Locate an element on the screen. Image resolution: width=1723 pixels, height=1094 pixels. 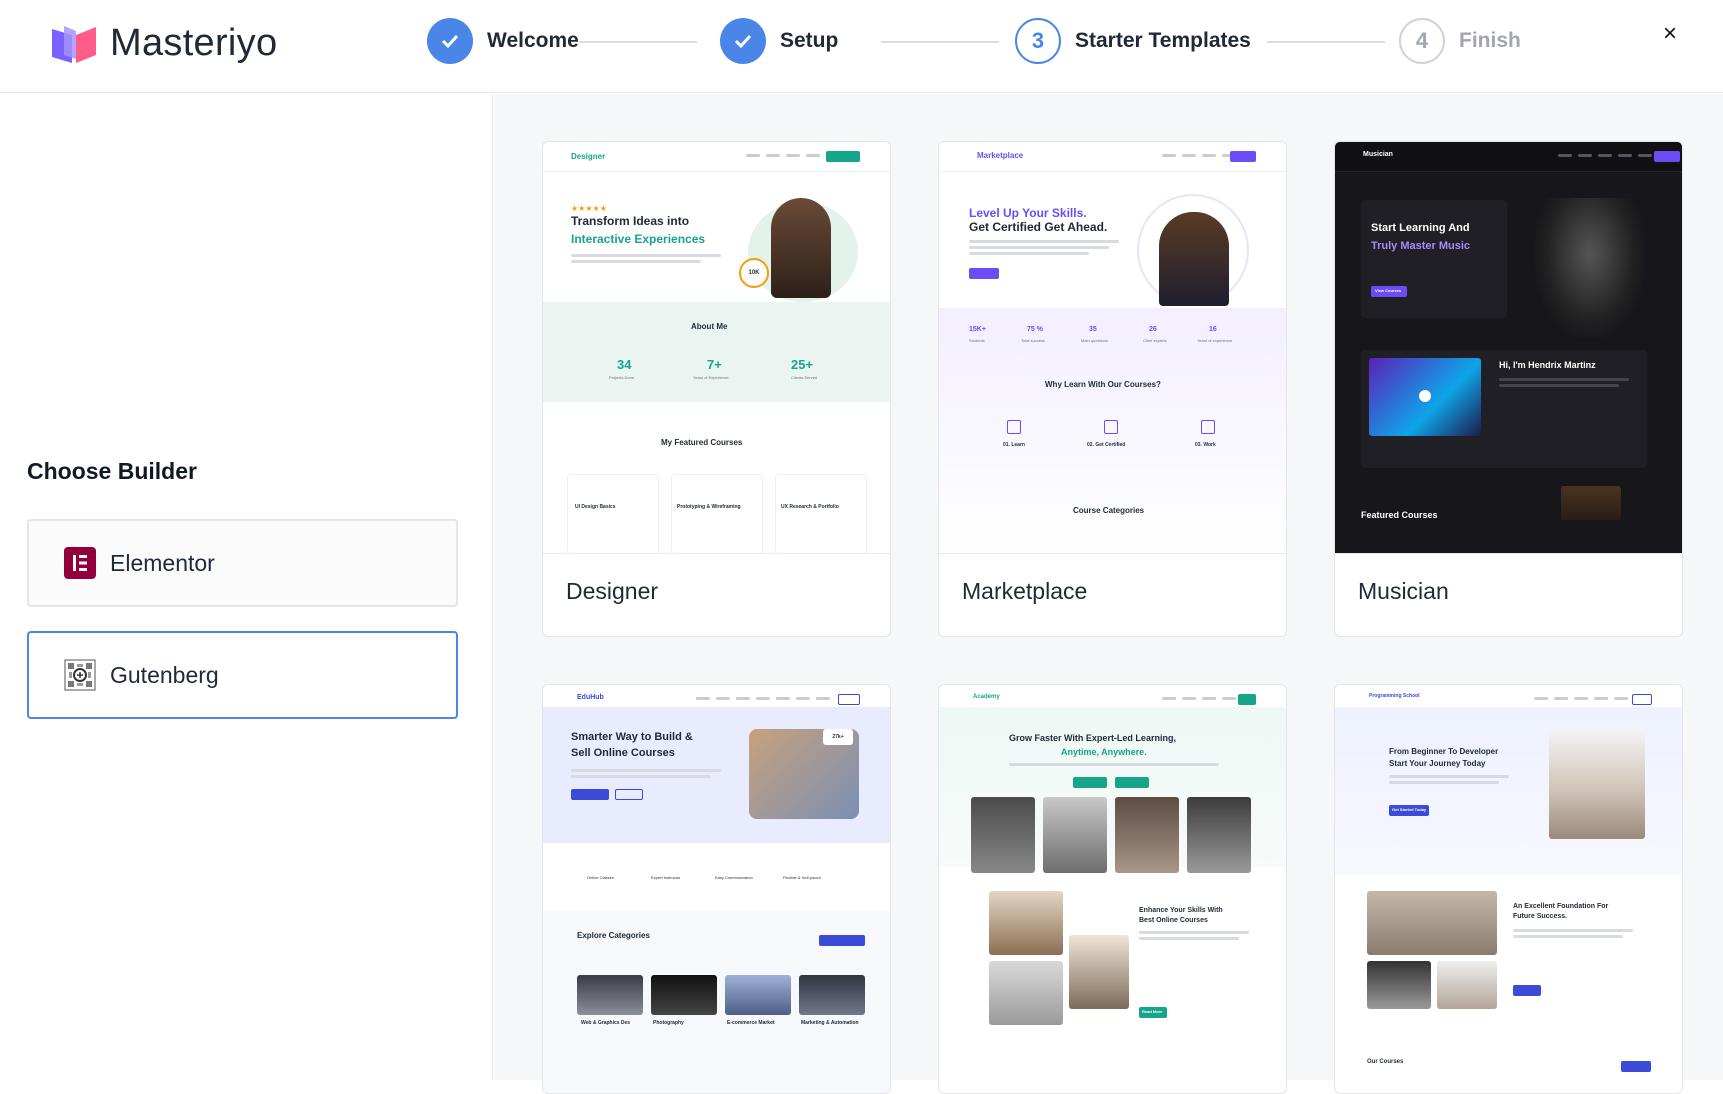
preview-feature: Easy Communication is located at coordinates (734, 877).